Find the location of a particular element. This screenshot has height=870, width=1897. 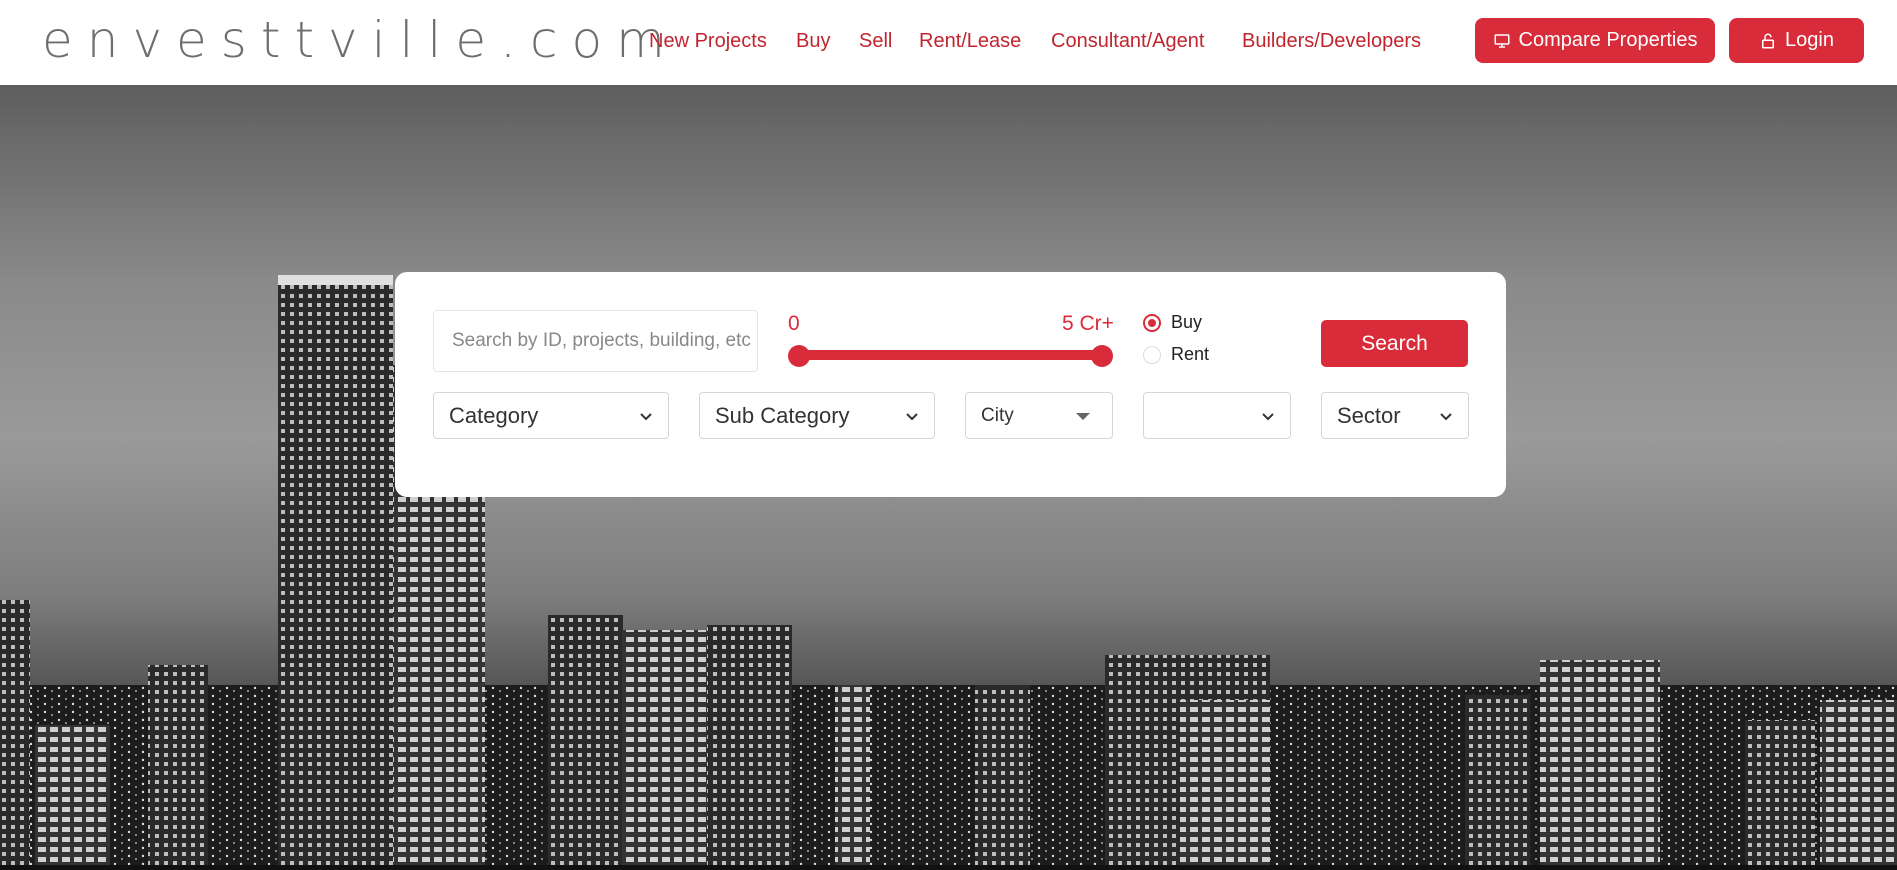

category-select: Category is located at coordinates (551, 415).